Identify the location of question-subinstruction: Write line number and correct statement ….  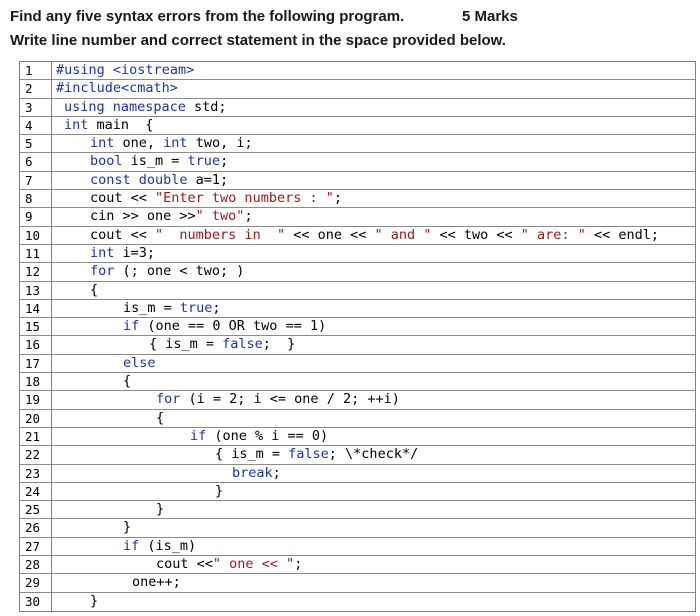
(258, 40).